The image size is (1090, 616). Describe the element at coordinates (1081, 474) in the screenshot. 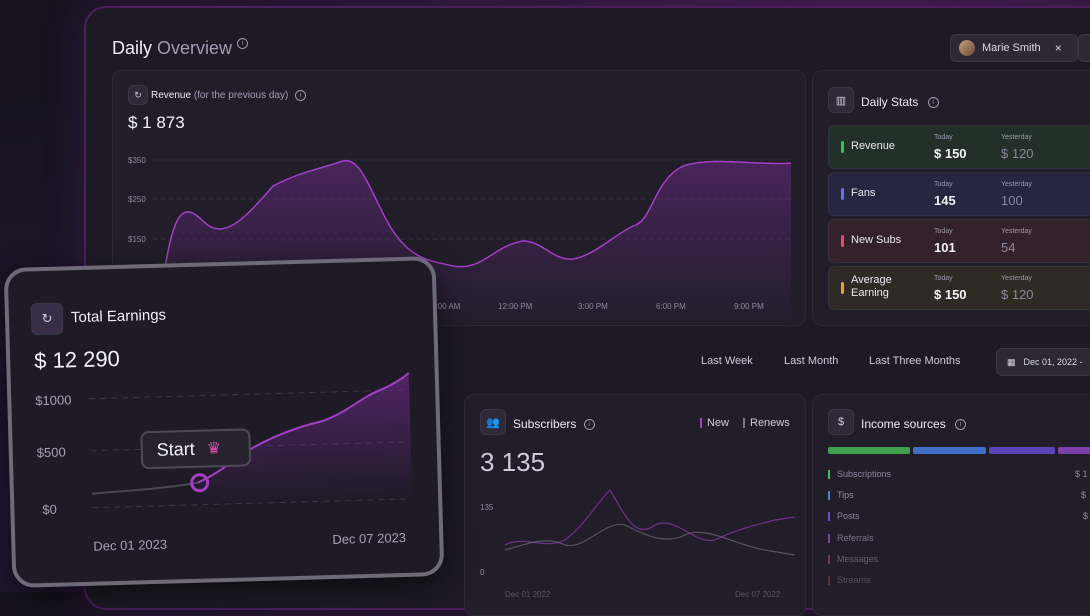

I see `income-value: $ 1` at that location.